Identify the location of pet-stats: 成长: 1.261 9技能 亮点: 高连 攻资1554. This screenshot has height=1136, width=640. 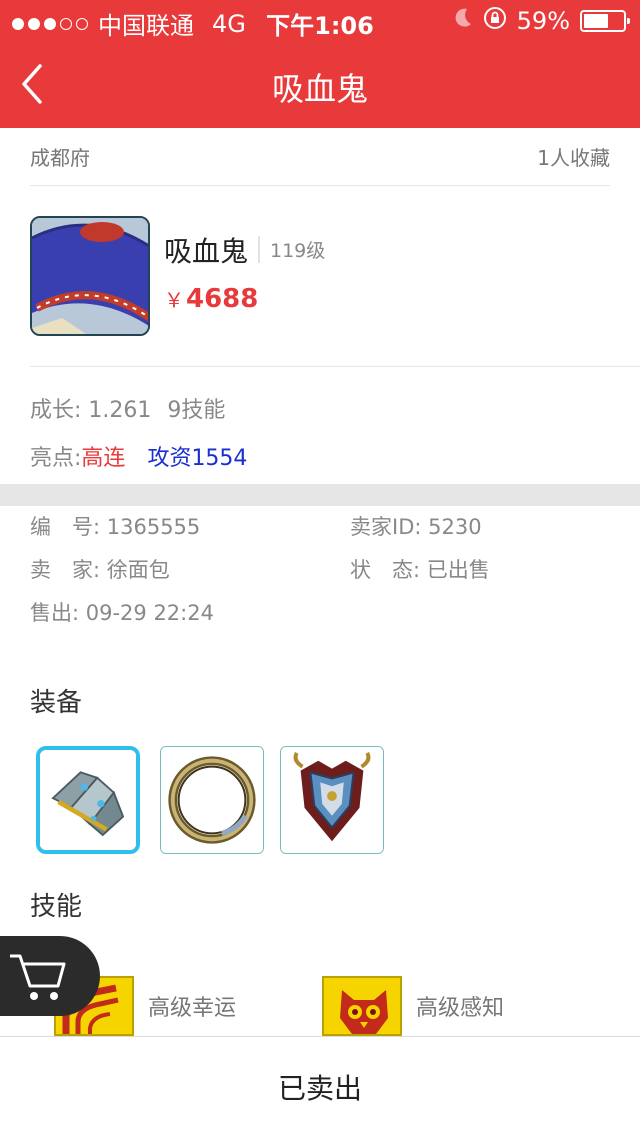
(138, 432).